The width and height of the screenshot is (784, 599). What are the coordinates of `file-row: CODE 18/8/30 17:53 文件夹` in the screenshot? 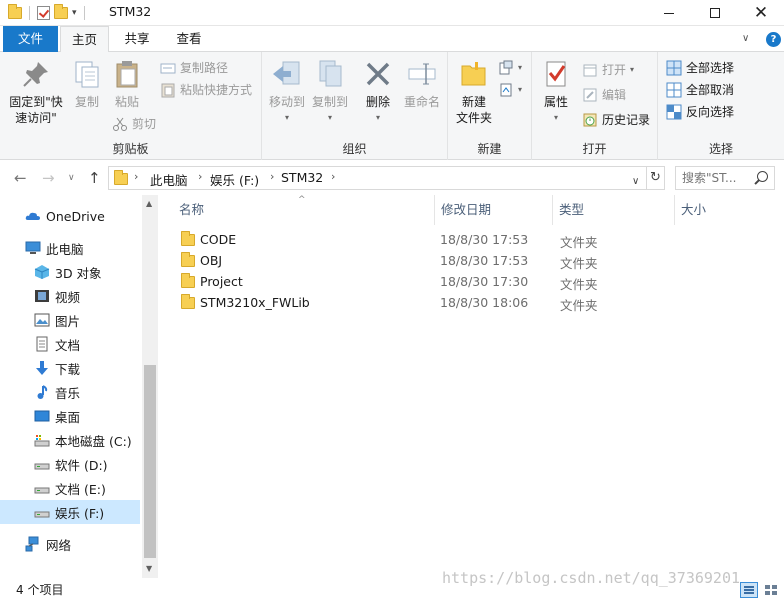 It's located at (473, 240).